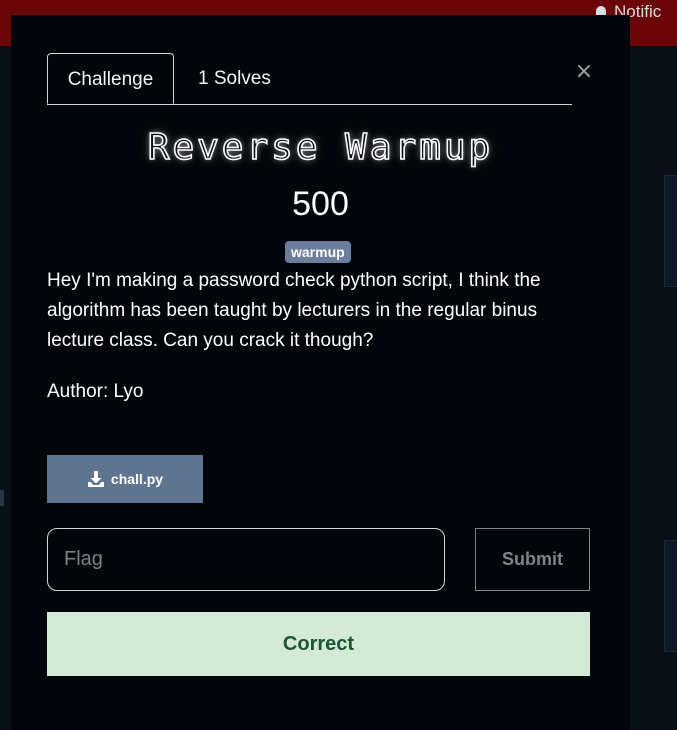 The image size is (677, 730). What do you see at coordinates (95, 479) in the screenshot?
I see `download-icon` at bounding box center [95, 479].